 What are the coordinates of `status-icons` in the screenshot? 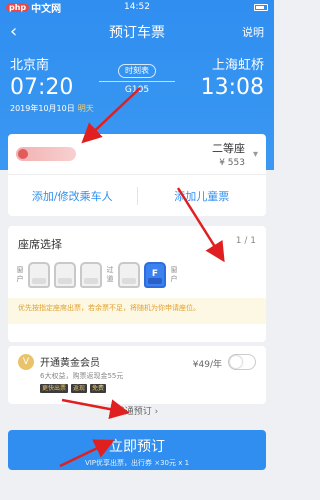 It's located at (261, 7).